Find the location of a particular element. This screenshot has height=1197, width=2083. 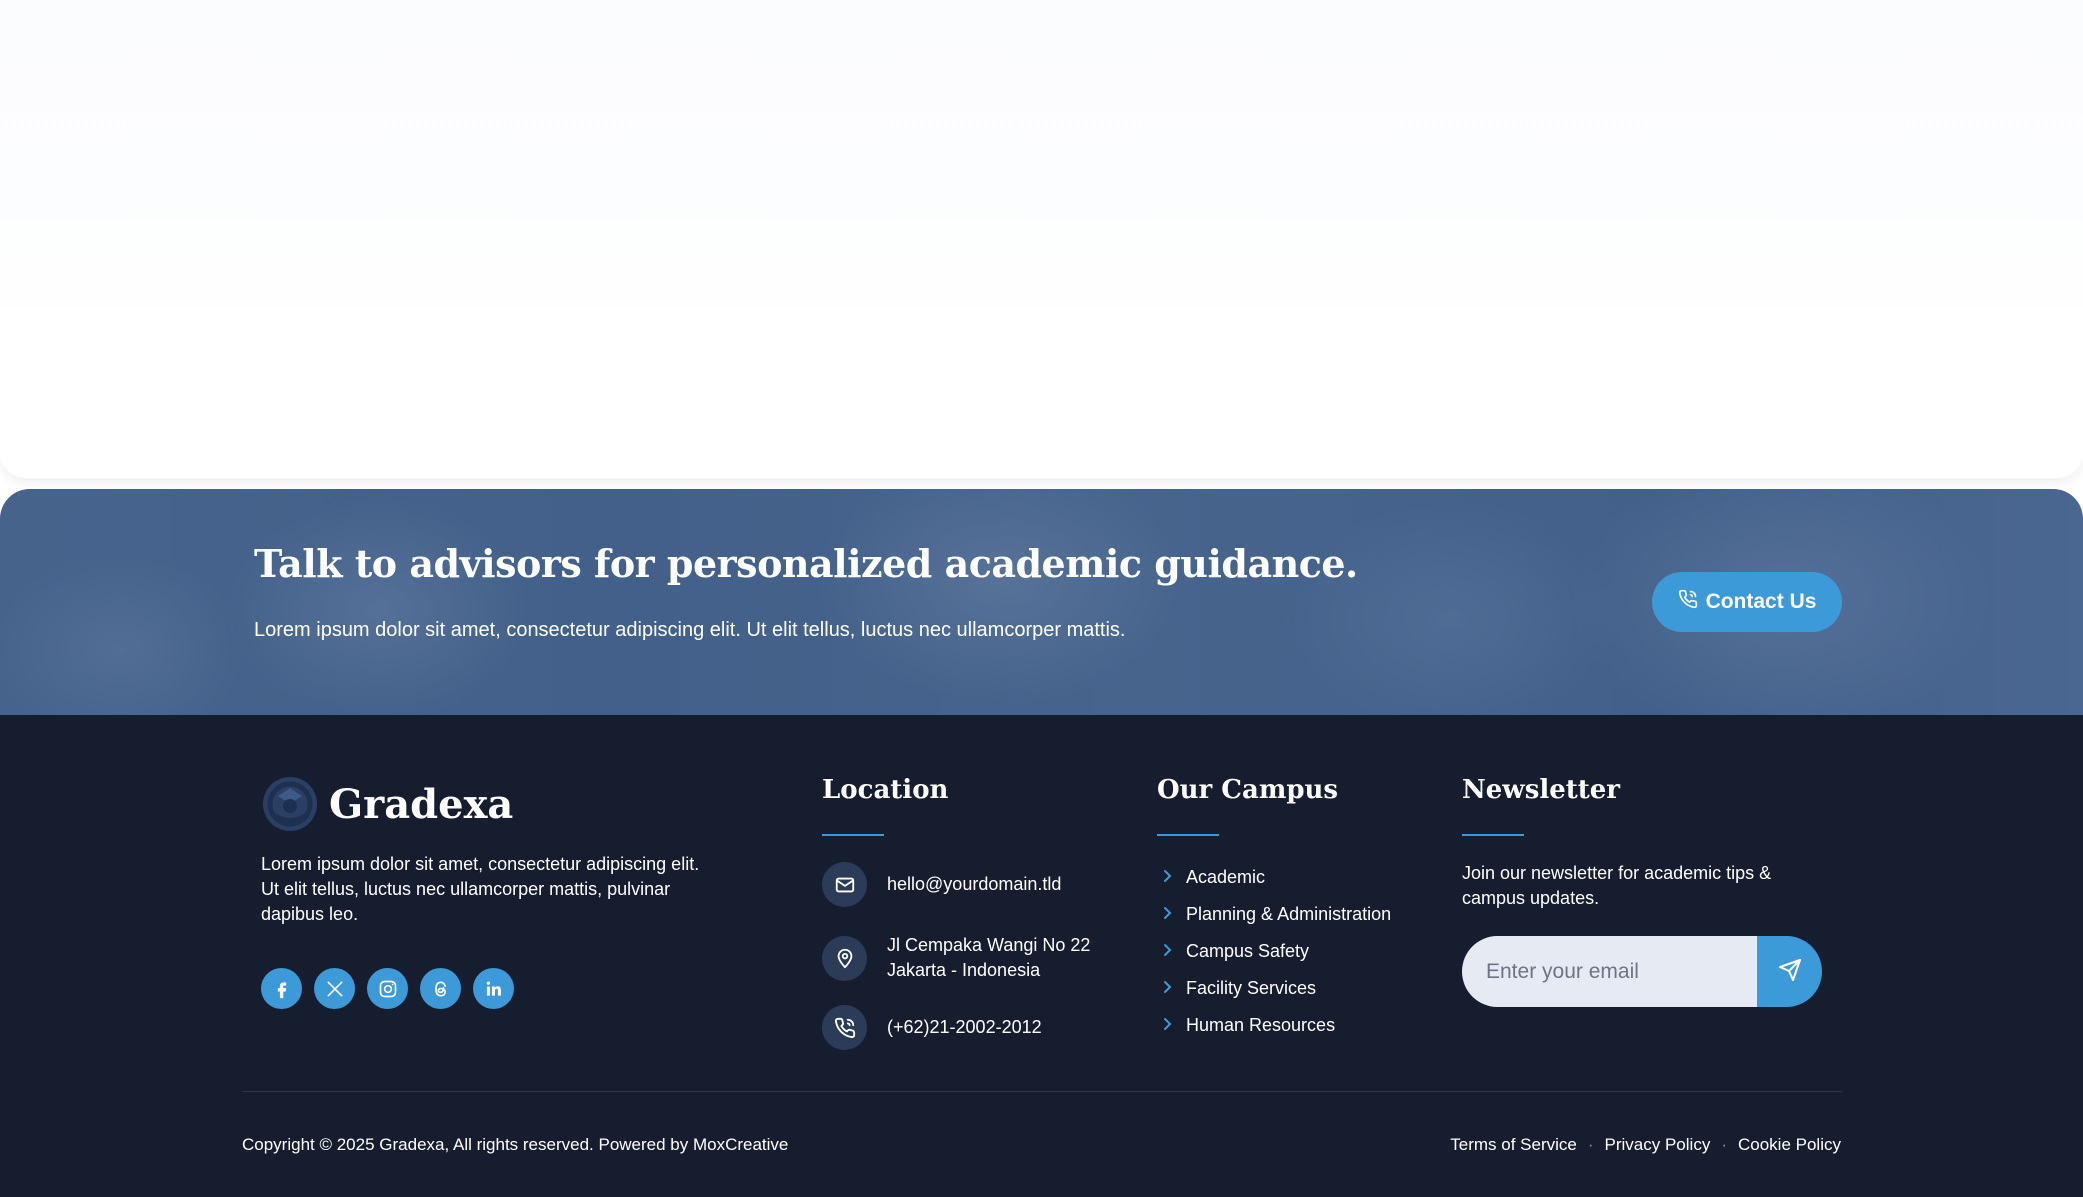

address-line-2: Jakarta - Indonesia is located at coordinates (964, 970).